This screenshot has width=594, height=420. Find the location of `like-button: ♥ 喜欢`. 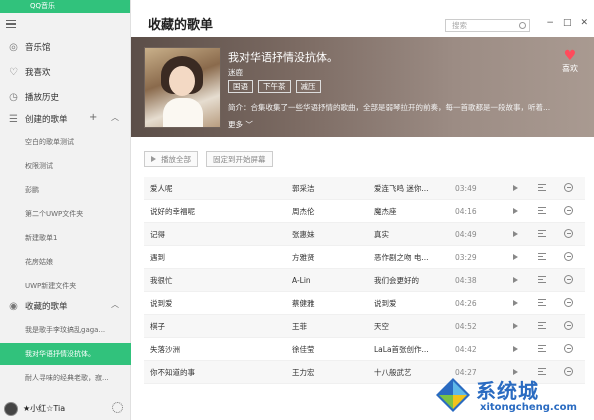

like-button: ♥ 喜欢 is located at coordinates (570, 61).